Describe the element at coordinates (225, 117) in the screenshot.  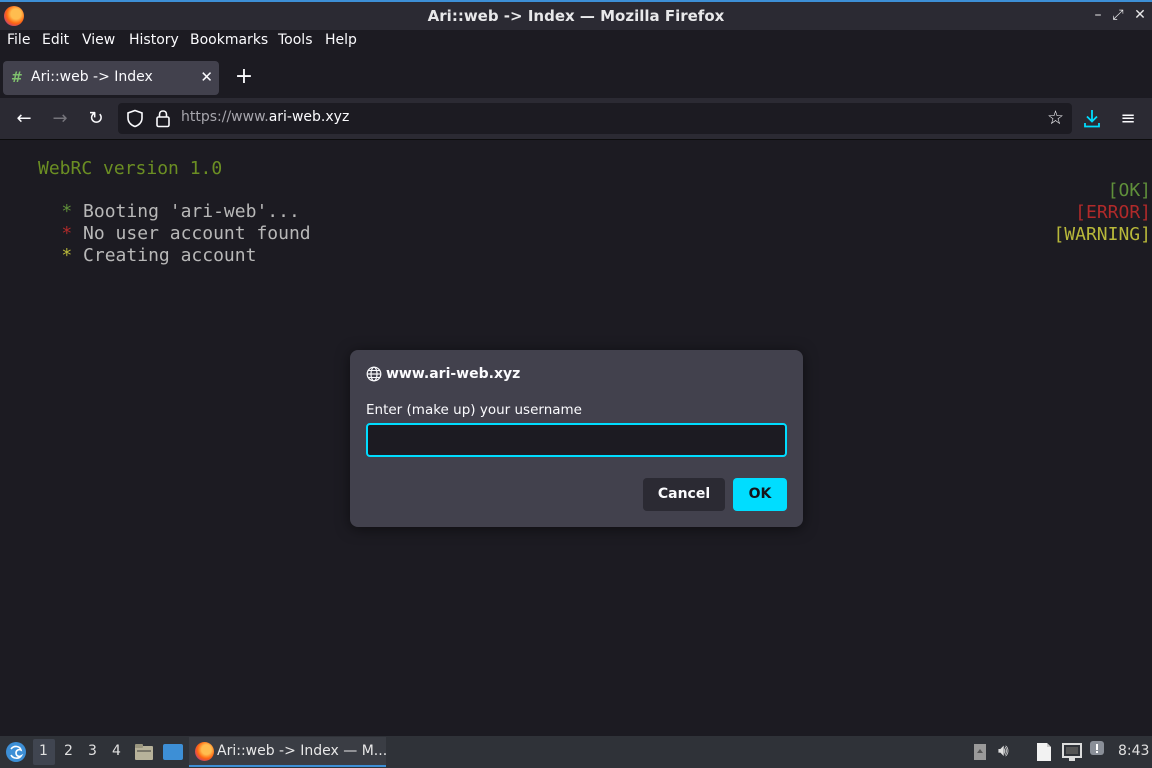
I see `url-prefix: https://www.` at that location.